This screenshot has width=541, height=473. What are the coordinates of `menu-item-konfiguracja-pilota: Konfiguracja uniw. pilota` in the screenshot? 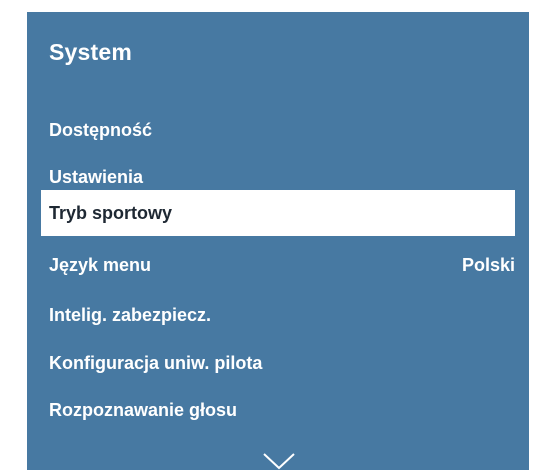 It's located at (278, 363).